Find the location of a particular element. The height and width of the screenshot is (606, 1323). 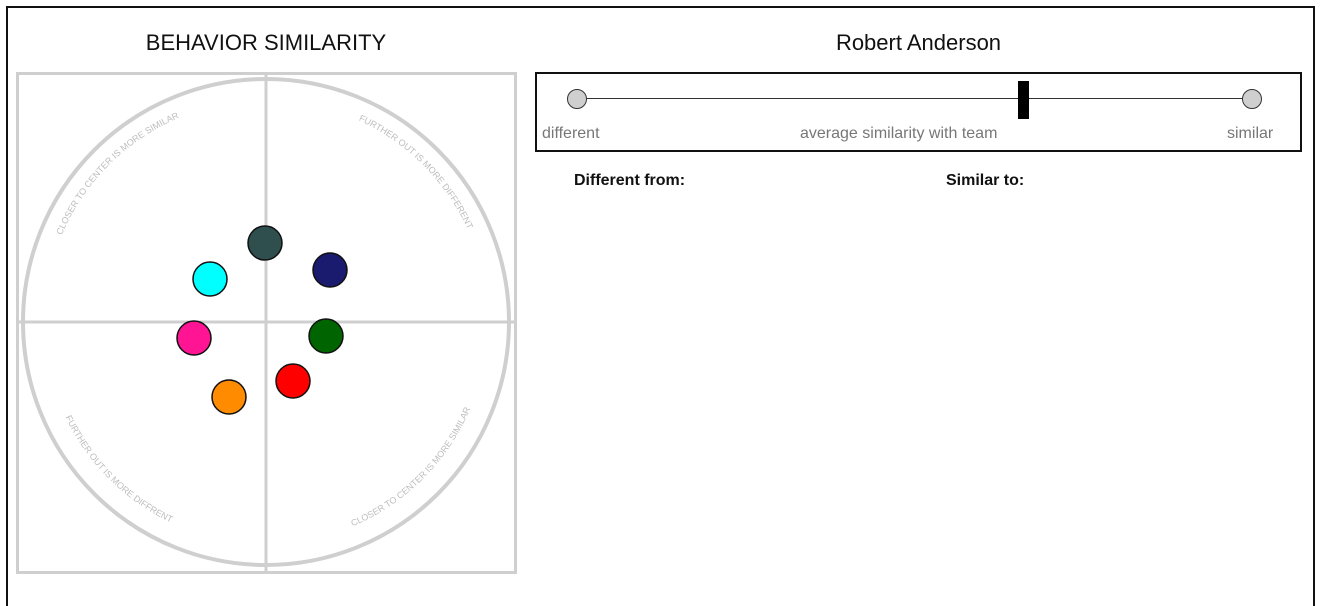

similar-end-knob is located at coordinates (1252, 99).